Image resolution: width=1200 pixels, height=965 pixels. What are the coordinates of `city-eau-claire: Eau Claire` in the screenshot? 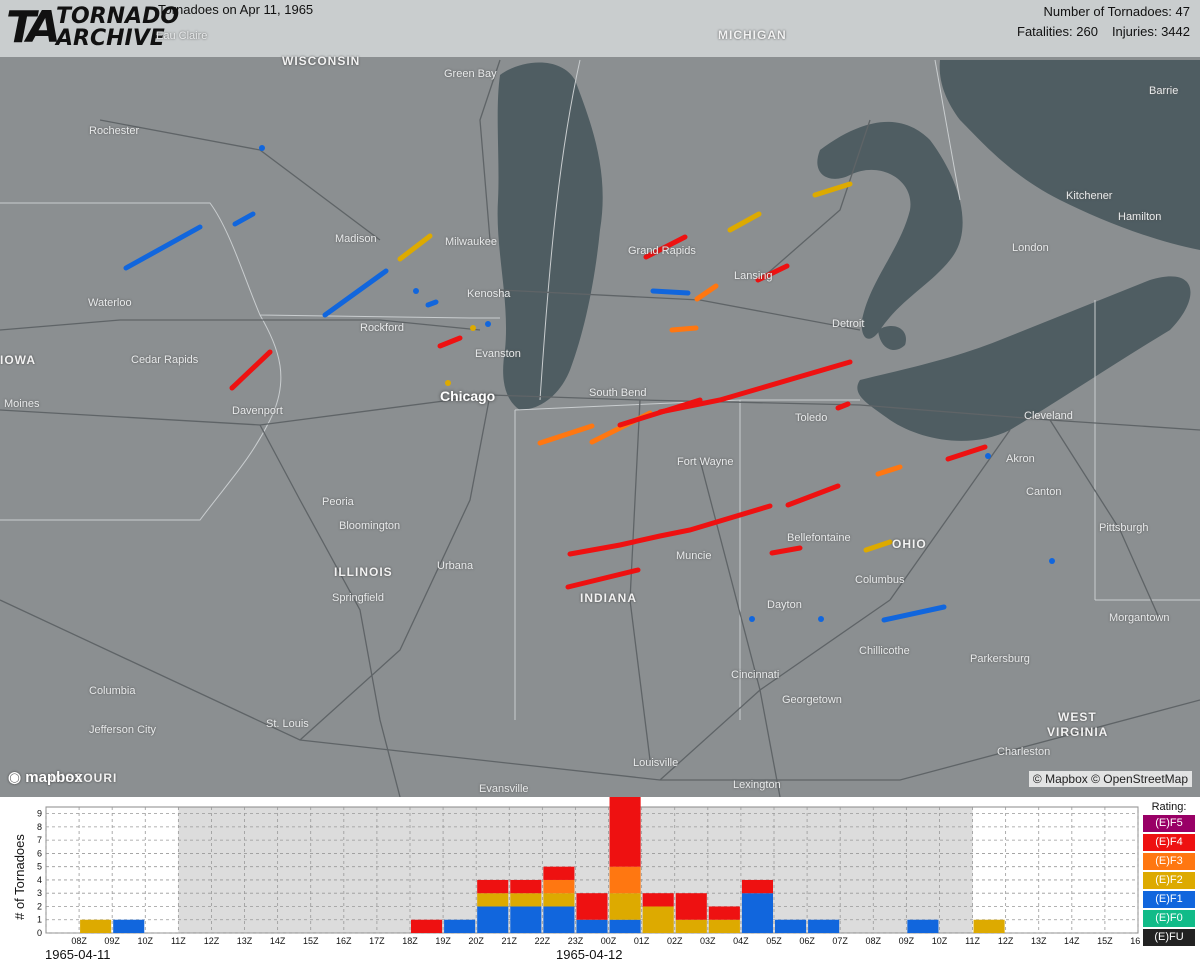 It's located at (182, 36).